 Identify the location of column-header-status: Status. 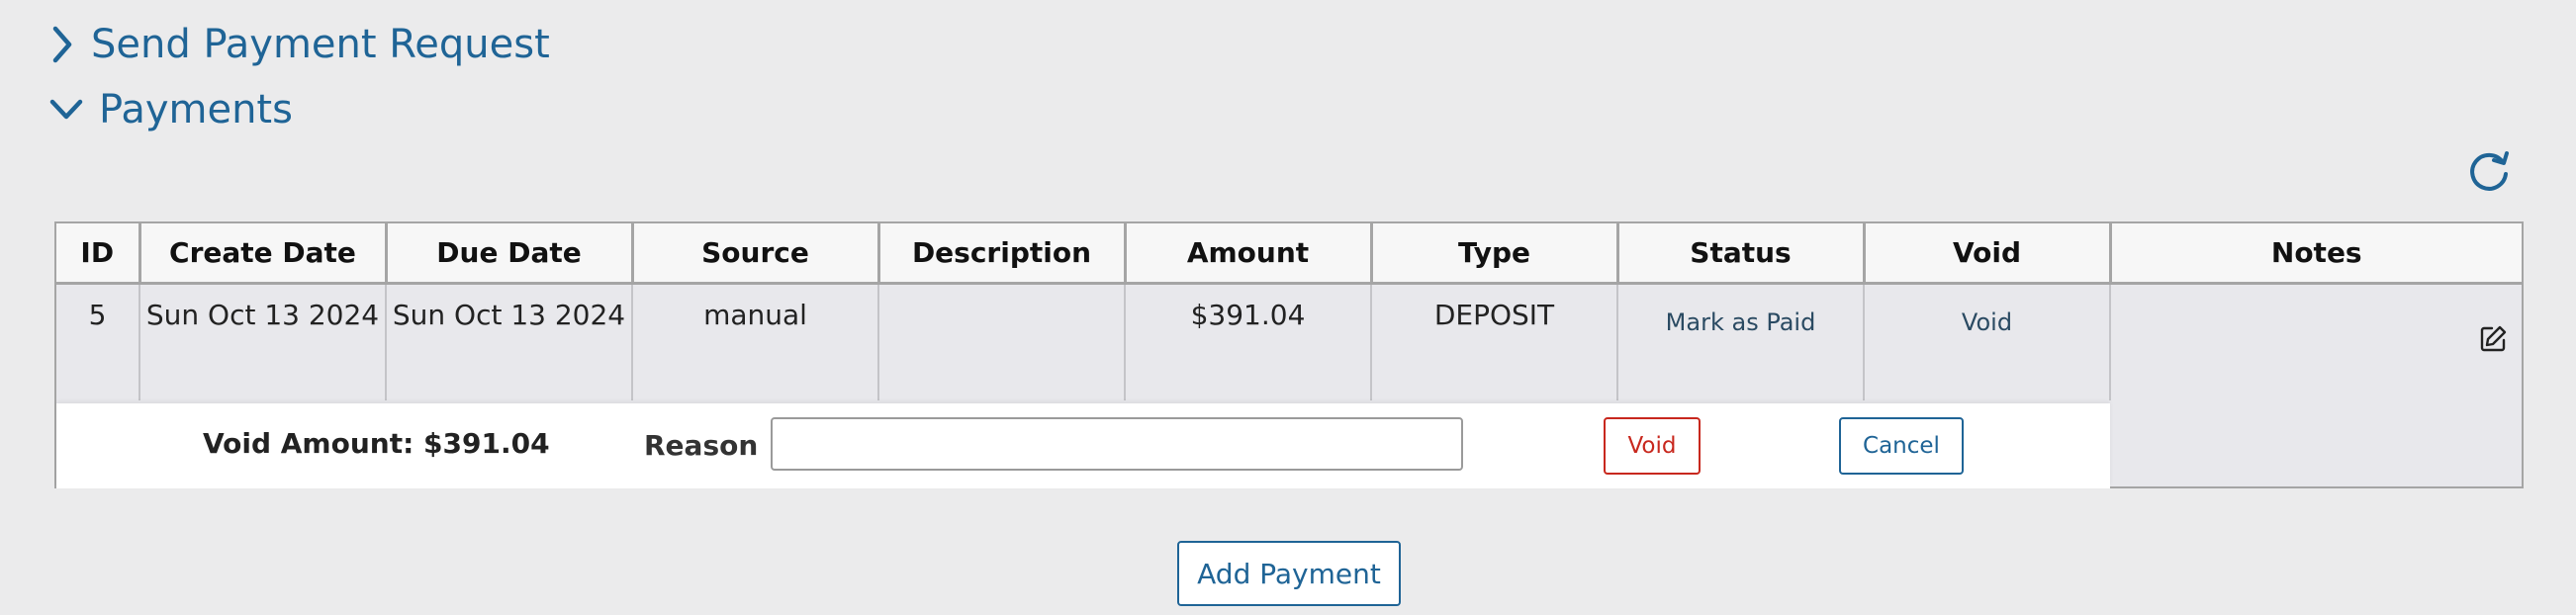
(1741, 254).